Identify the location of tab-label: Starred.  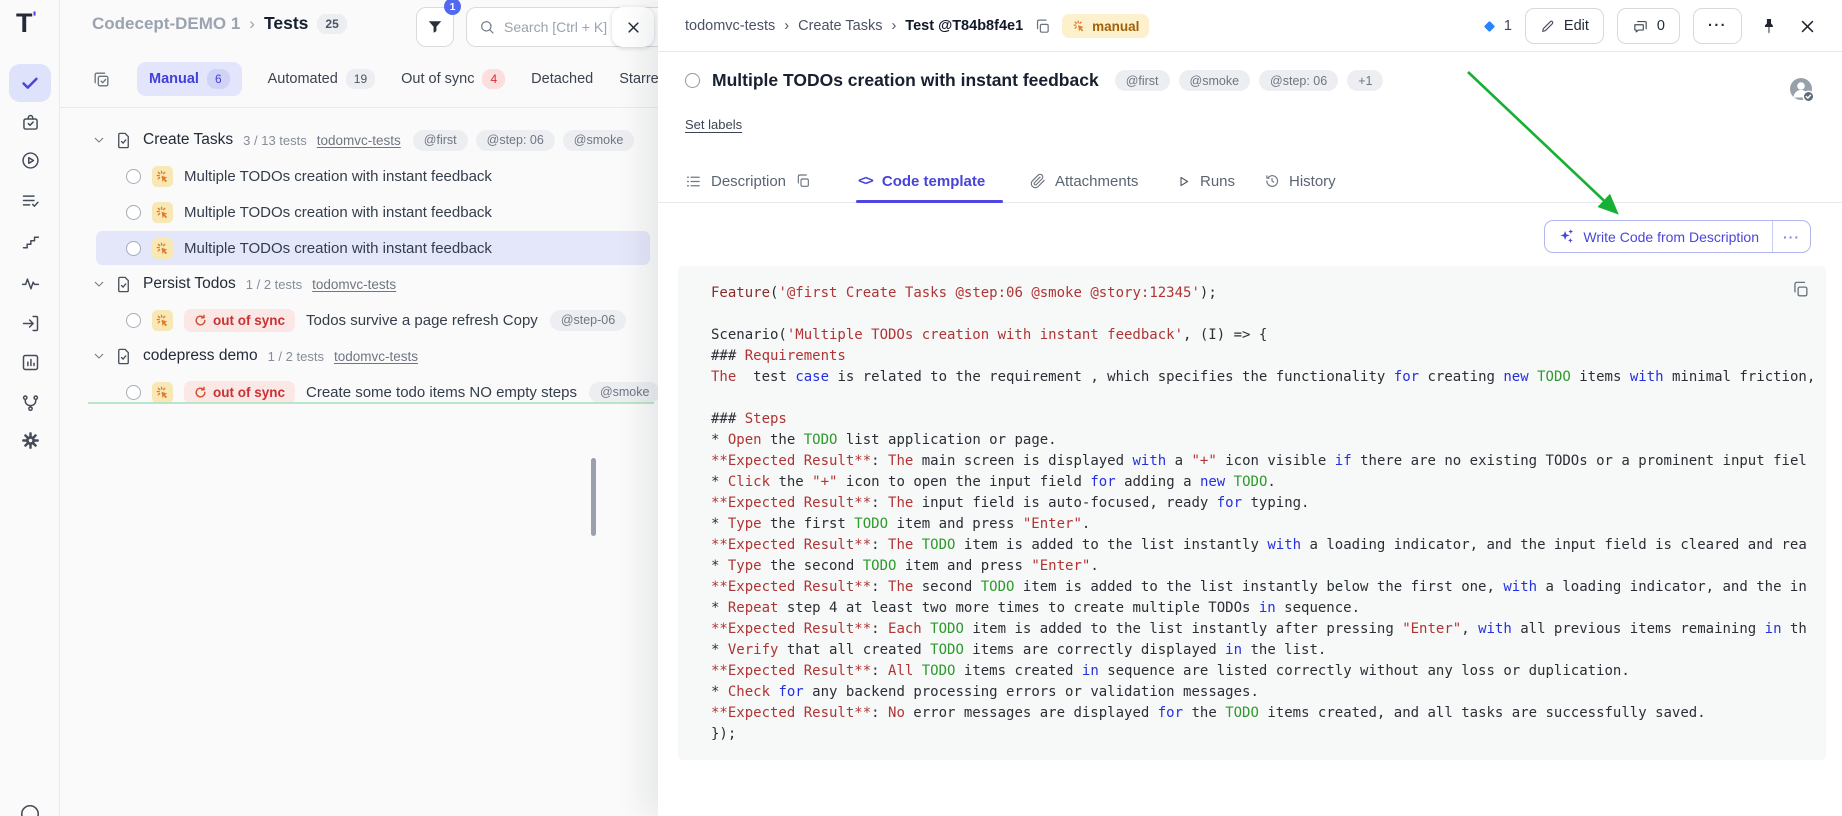
(638, 79).